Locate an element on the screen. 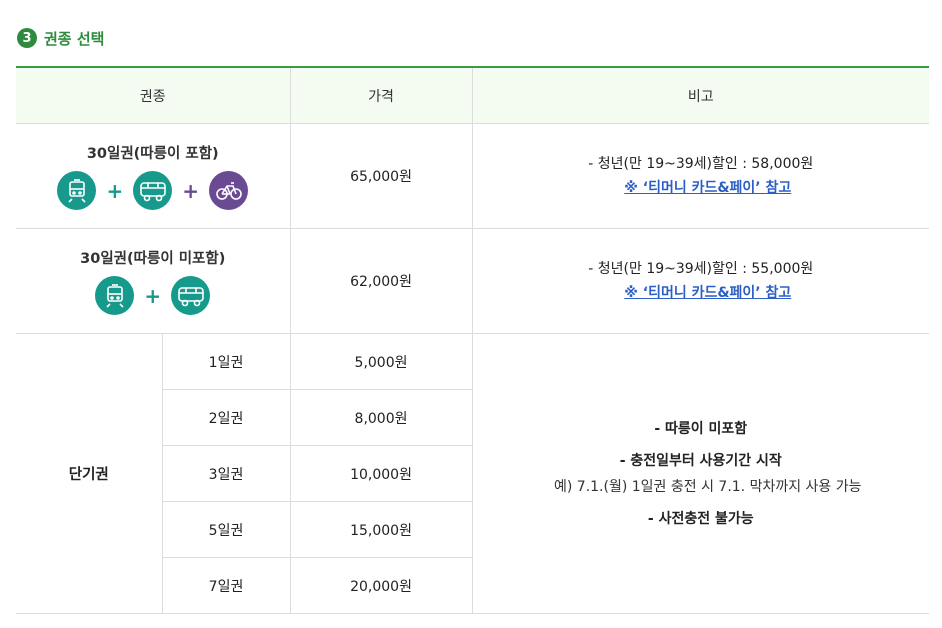 The image size is (942, 628). transport-icons: + + is located at coordinates (153, 190).